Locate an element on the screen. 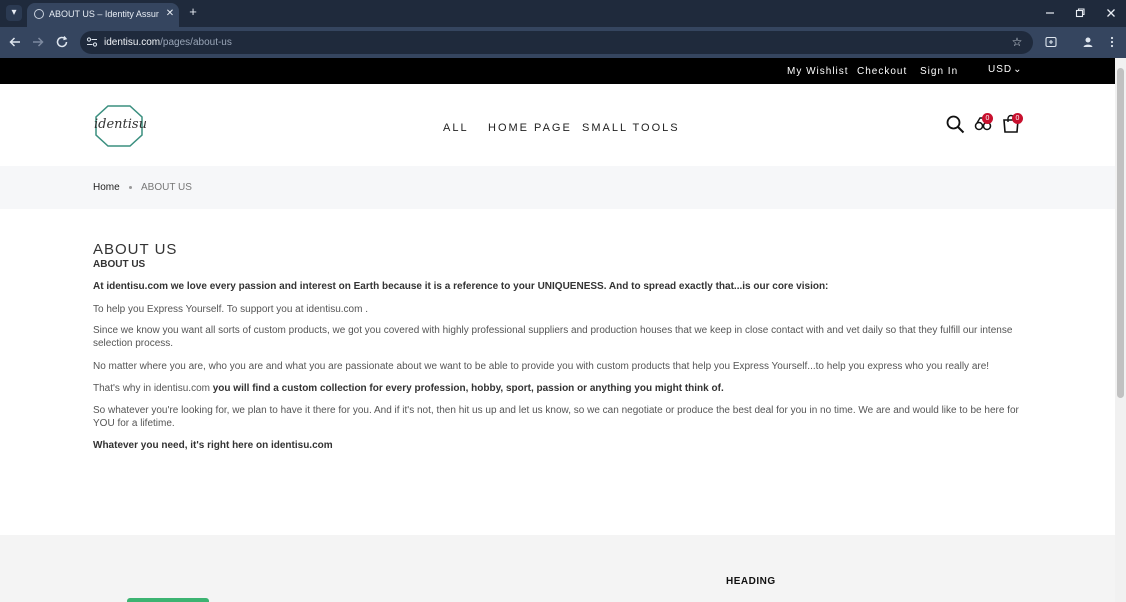 This screenshot has width=1126, height=602. new-tab-icon: + is located at coordinates (193, 12).